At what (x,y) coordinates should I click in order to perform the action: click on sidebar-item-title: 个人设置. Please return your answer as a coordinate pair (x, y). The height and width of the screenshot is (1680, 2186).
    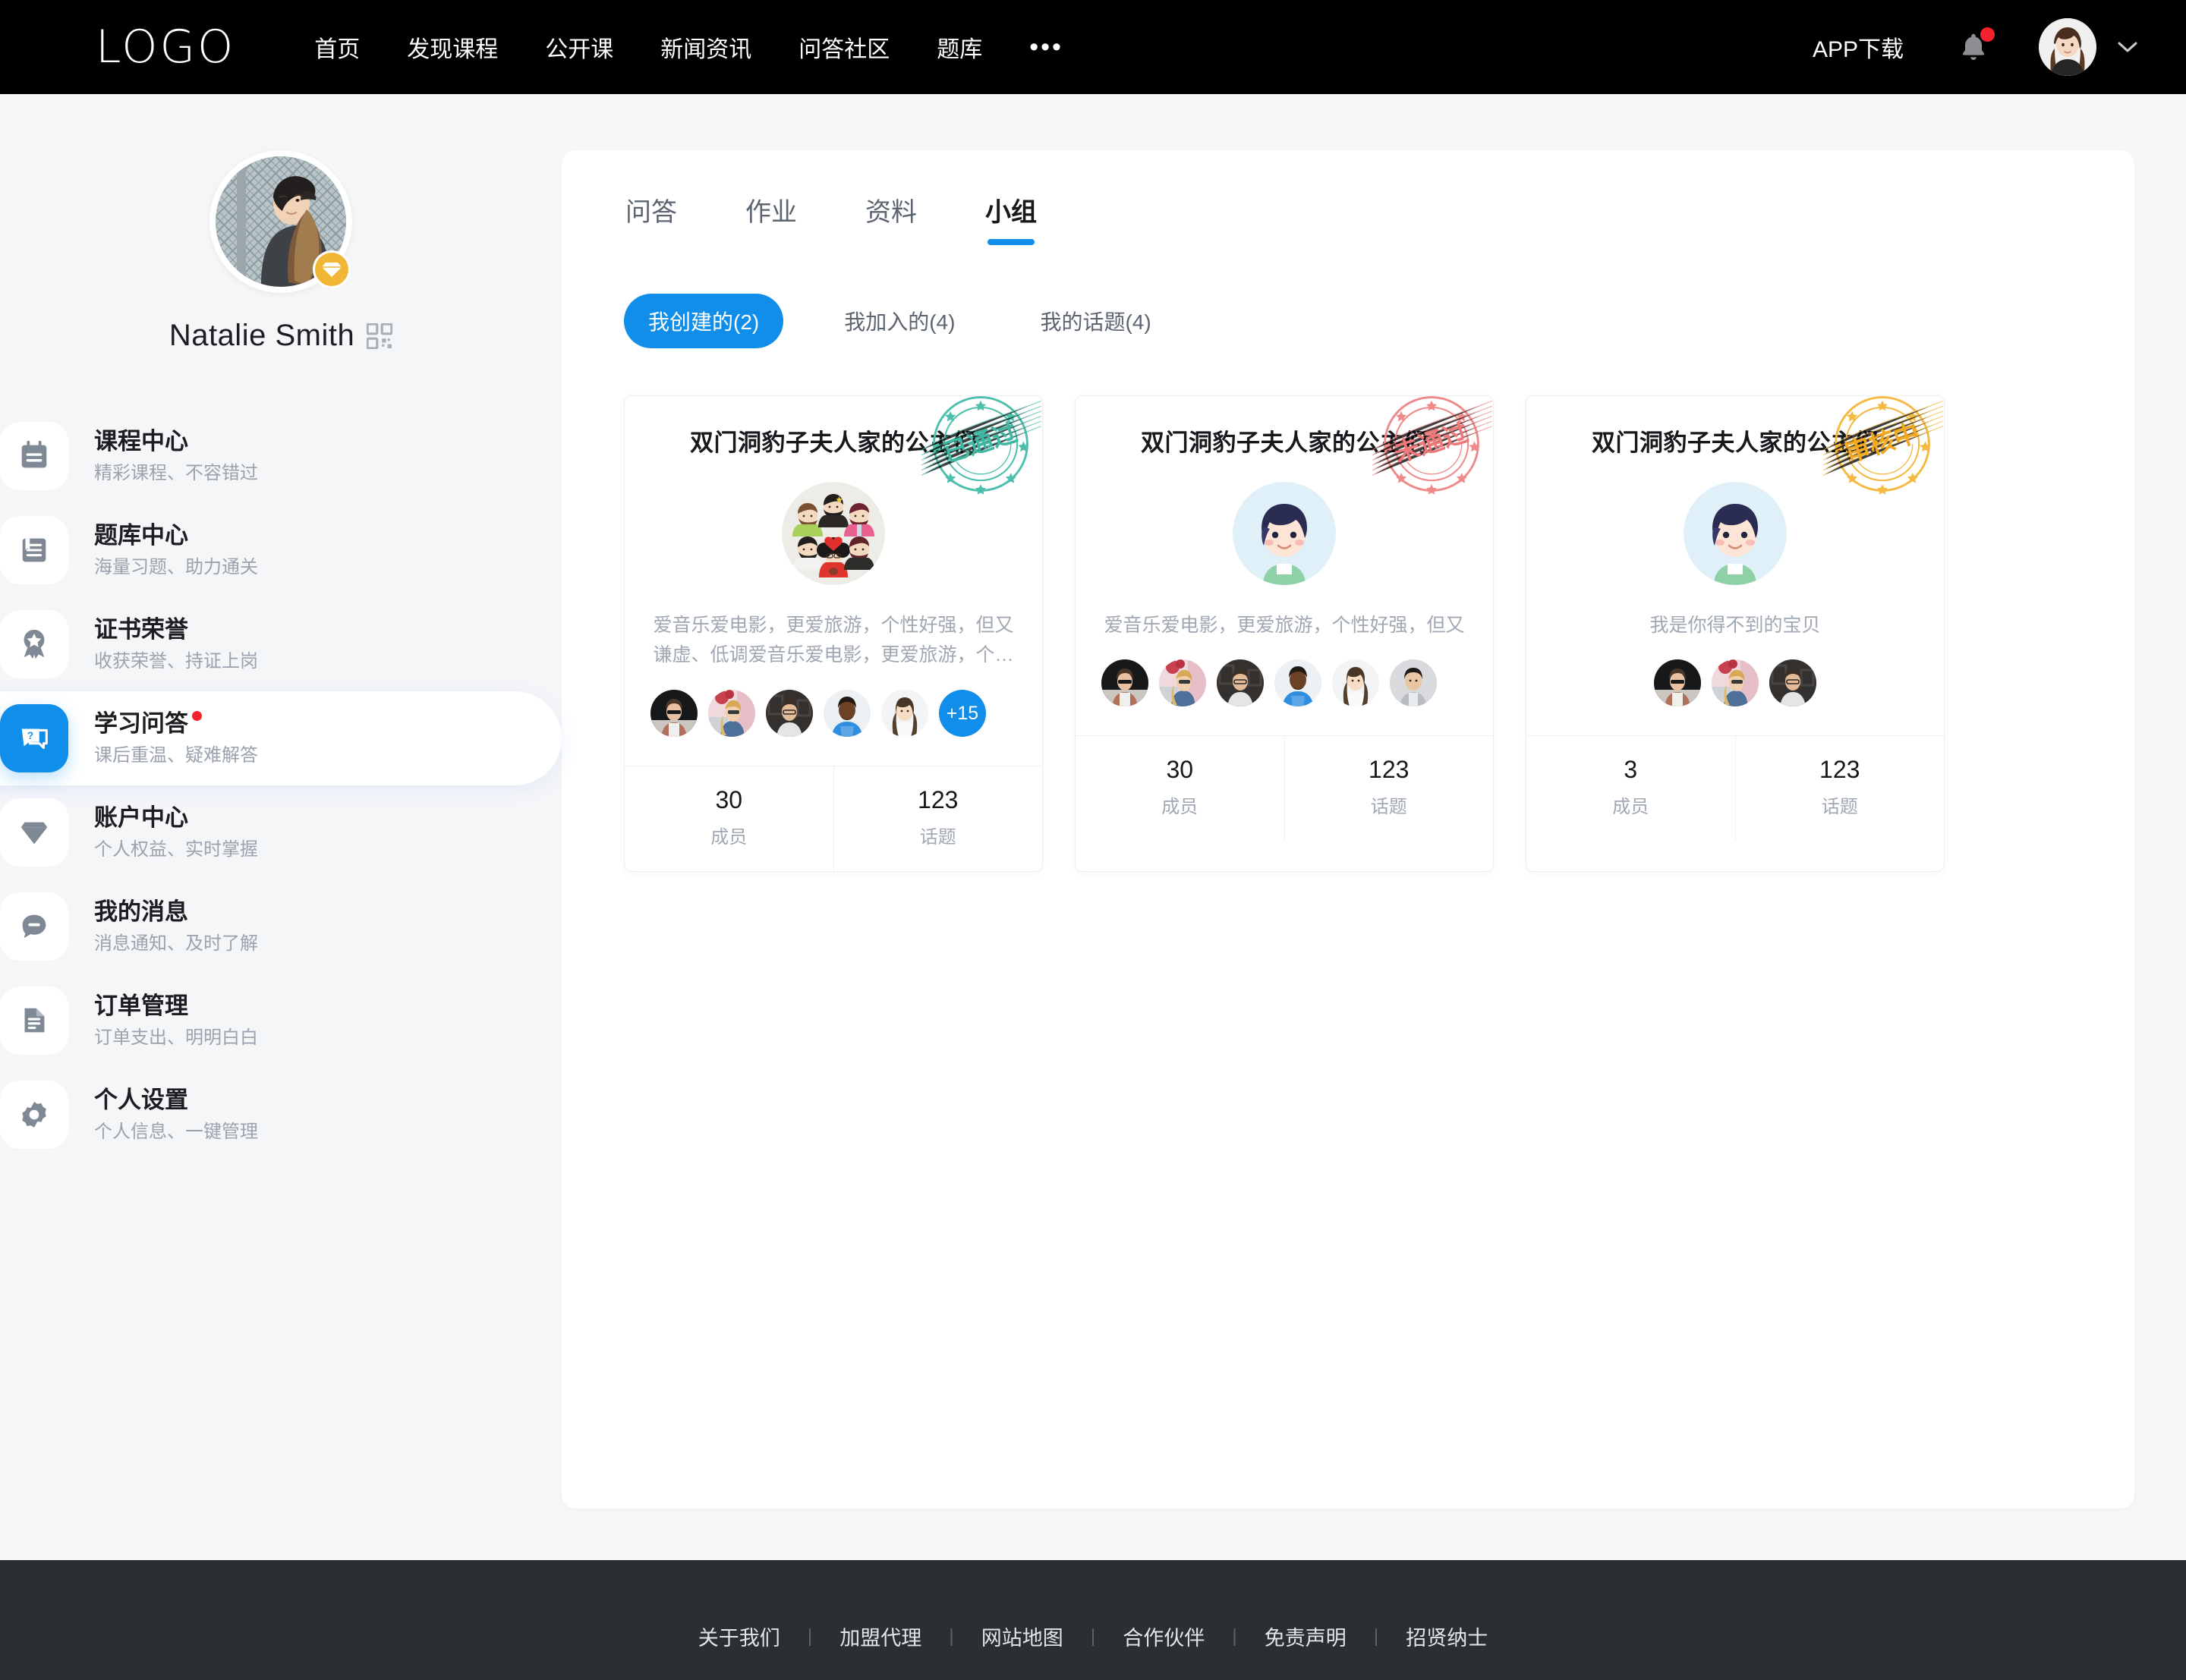
    Looking at the image, I should click on (141, 1099).